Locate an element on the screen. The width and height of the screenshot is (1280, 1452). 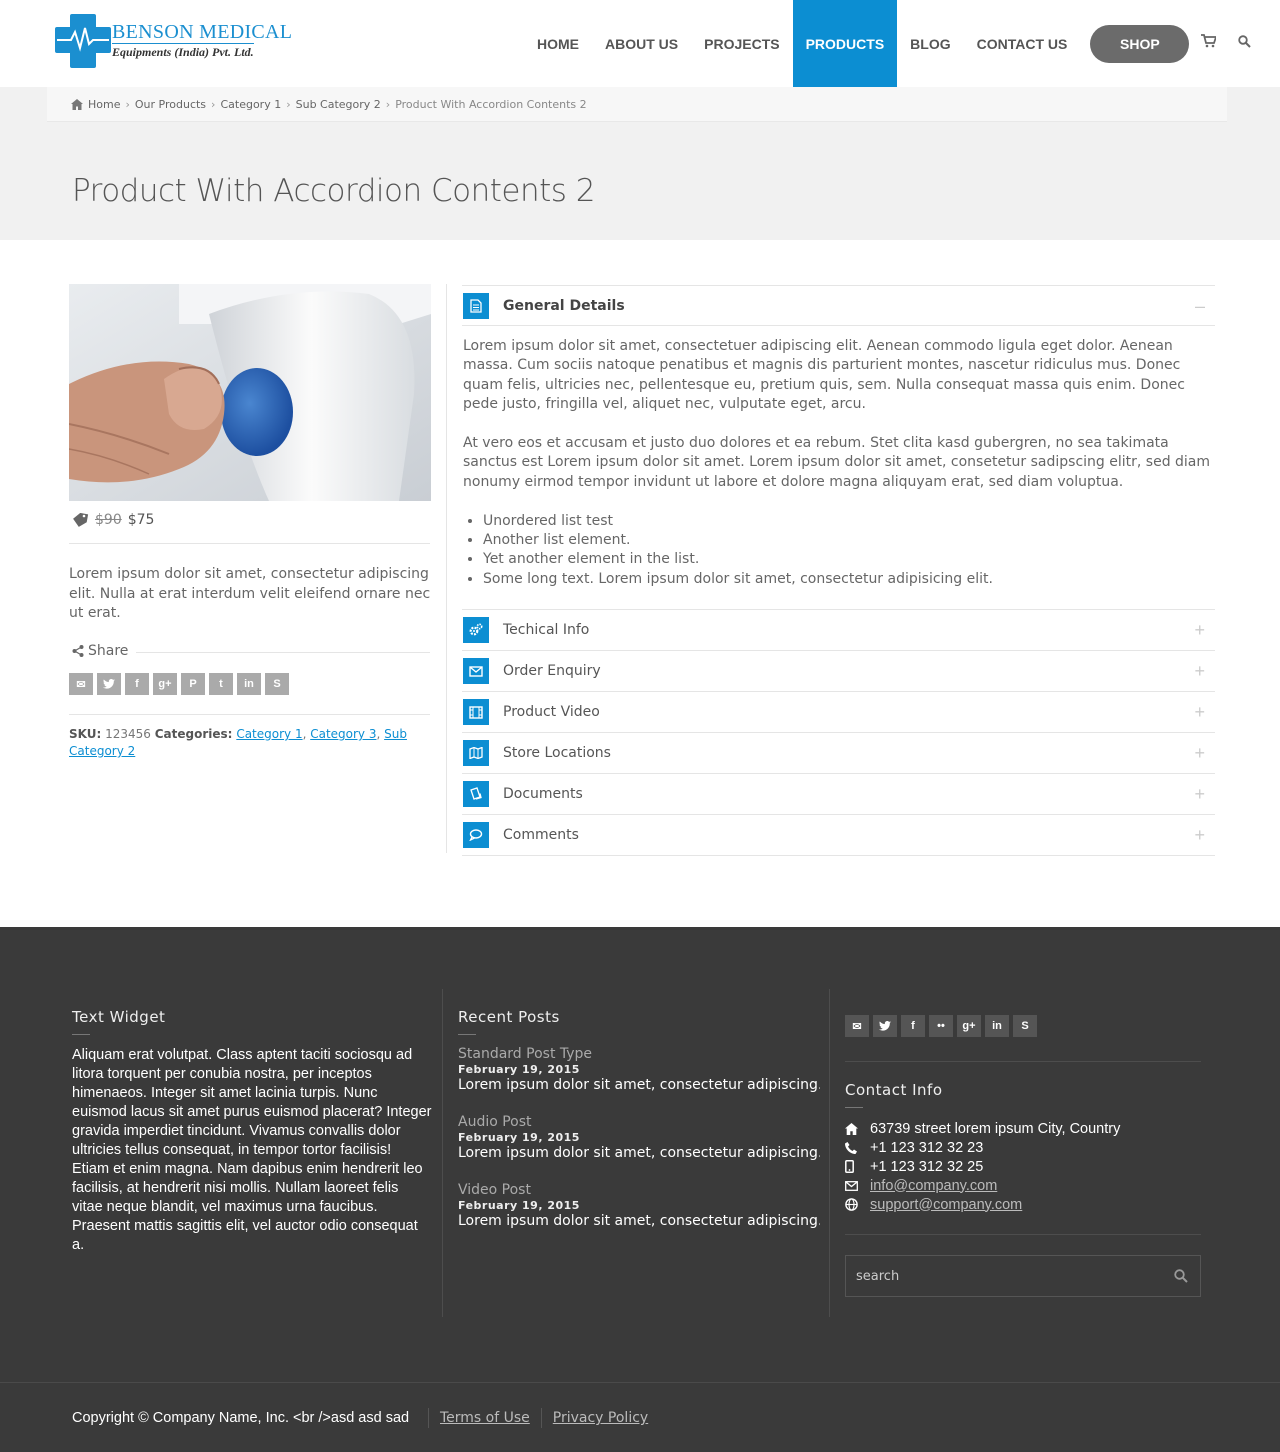
list-item: Yet another element in the list. is located at coordinates (849, 559).